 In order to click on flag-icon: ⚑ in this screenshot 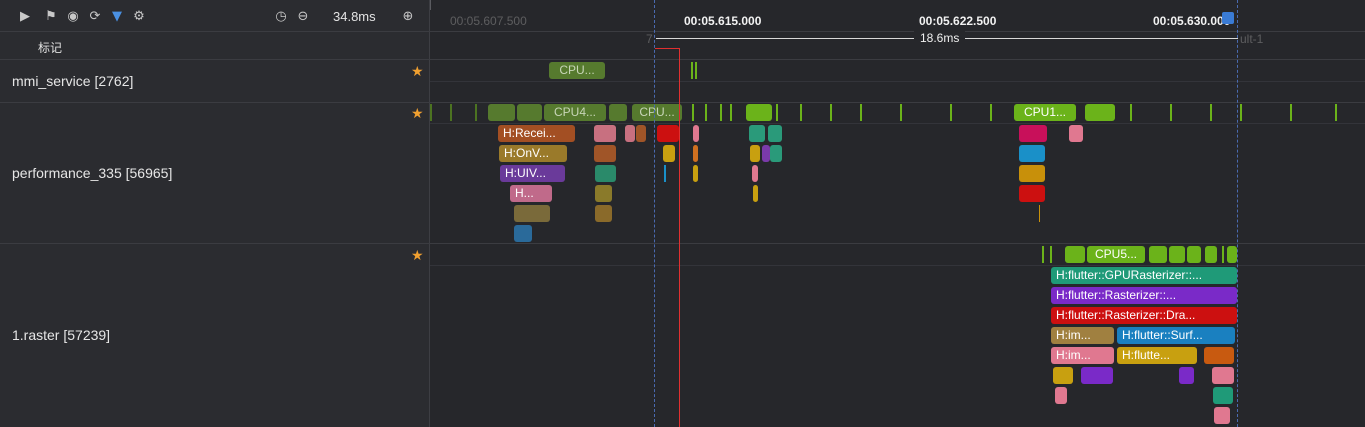, I will do `click(51, 16)`.